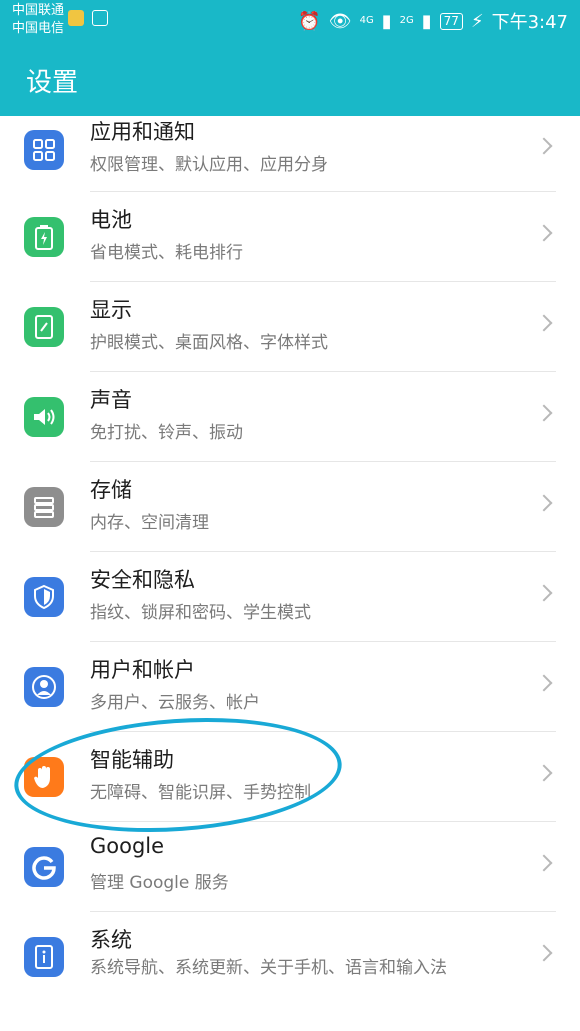 The image size is (580, 1031). What do you see at coordinates (111, 310) in the screenshot?
I see `item-title: 显示` at bounding box center [111, 310].